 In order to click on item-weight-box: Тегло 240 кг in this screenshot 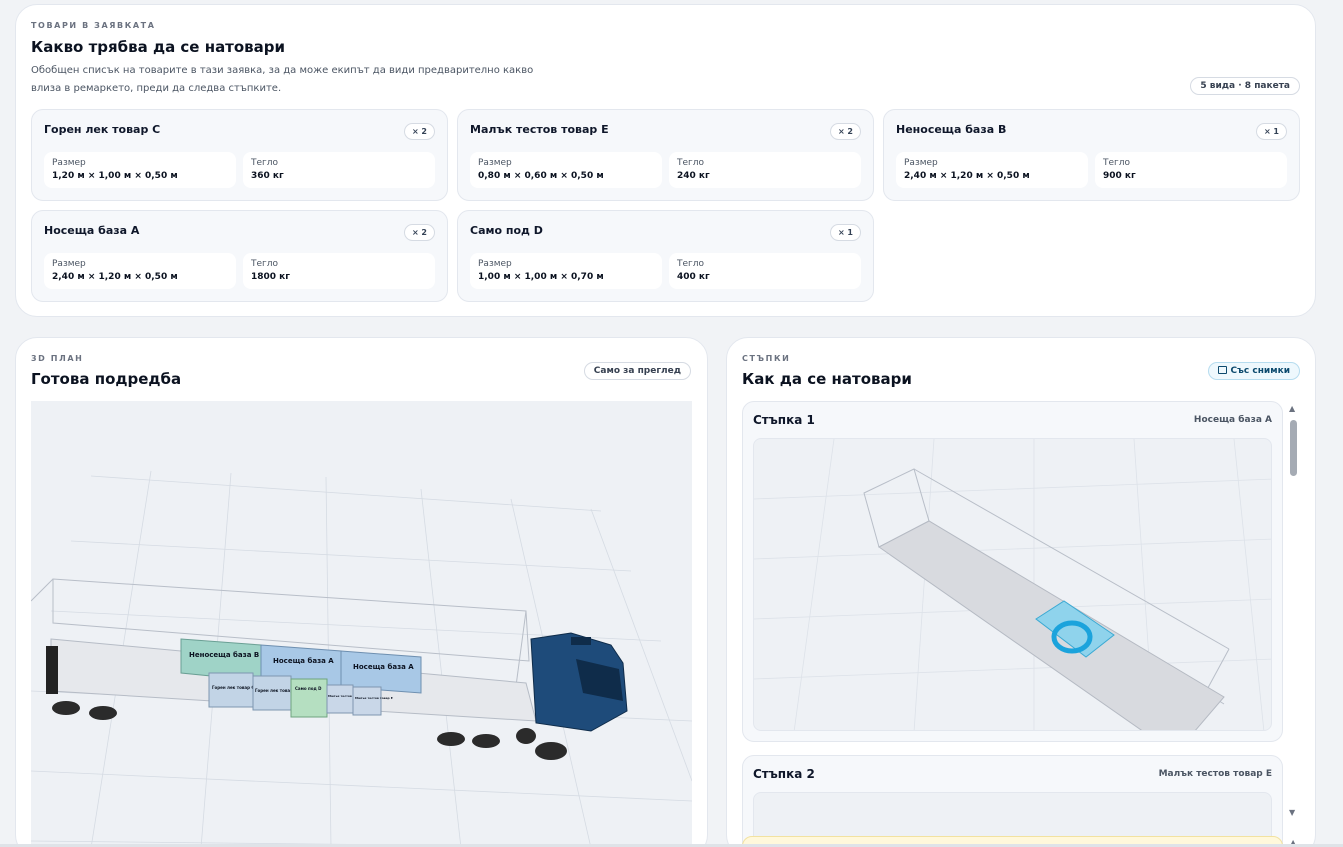, I will do `click(765, 170)`.